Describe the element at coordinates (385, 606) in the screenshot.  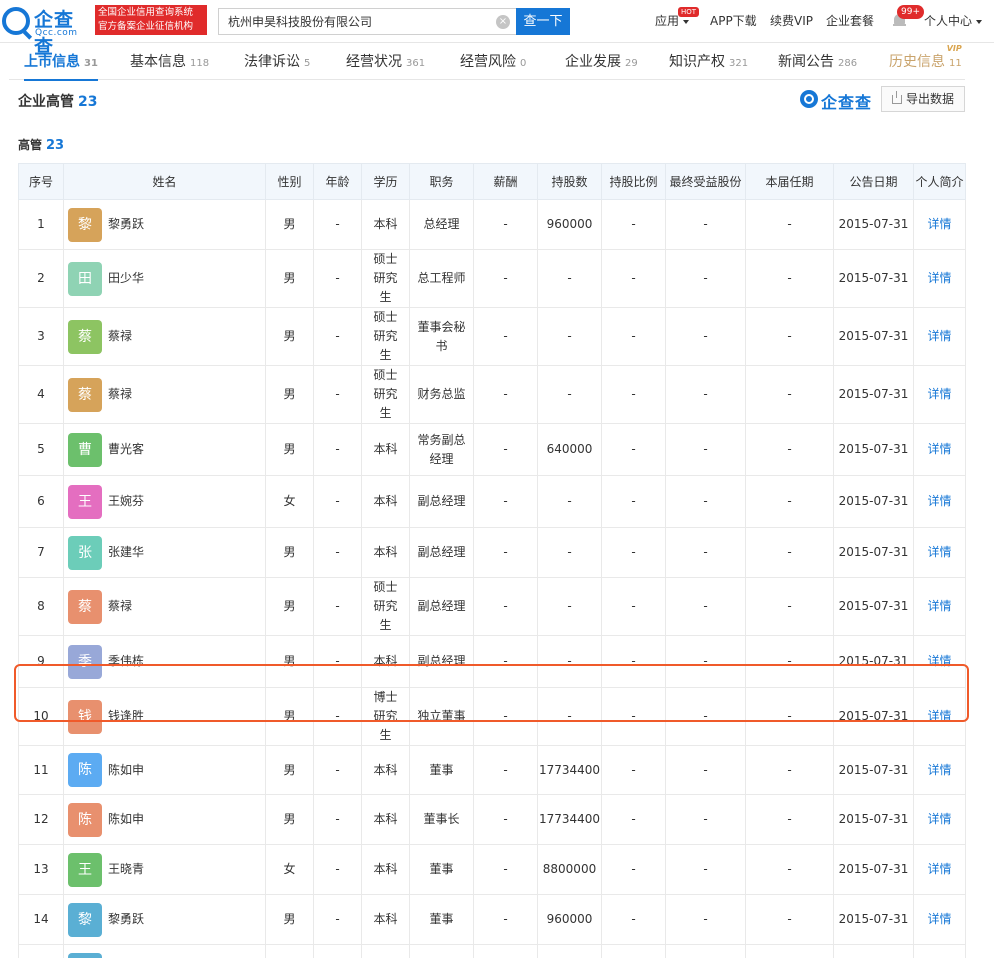
I see `education-cell: 硕士研究生` at that location.